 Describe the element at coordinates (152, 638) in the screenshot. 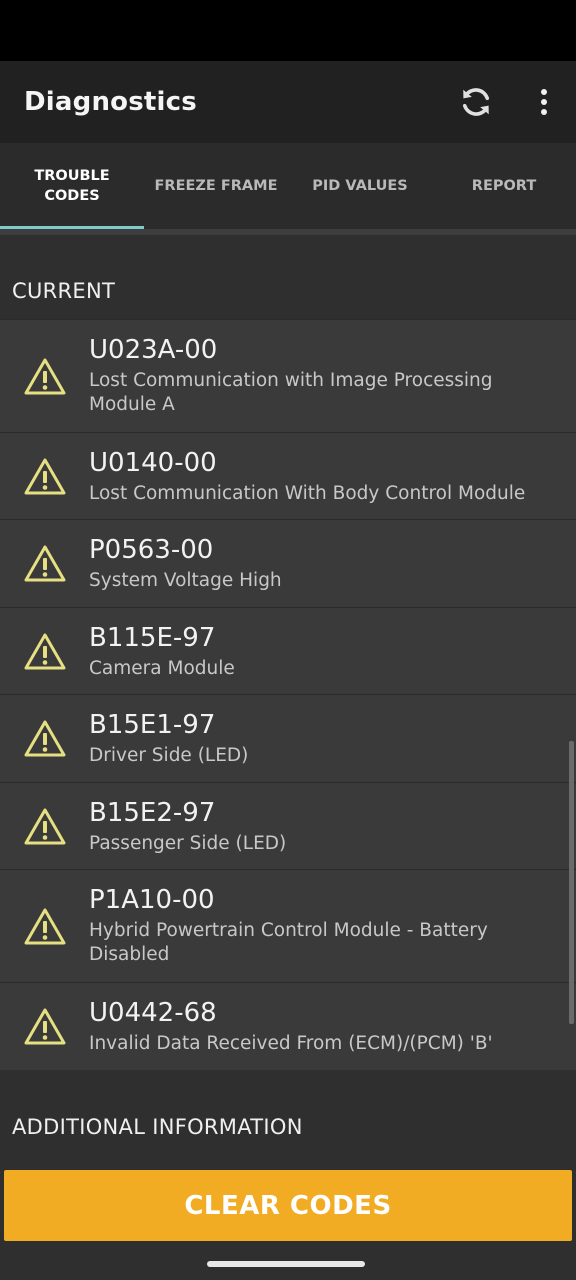

I see `trouble-code-id: B115E-97` at that location.